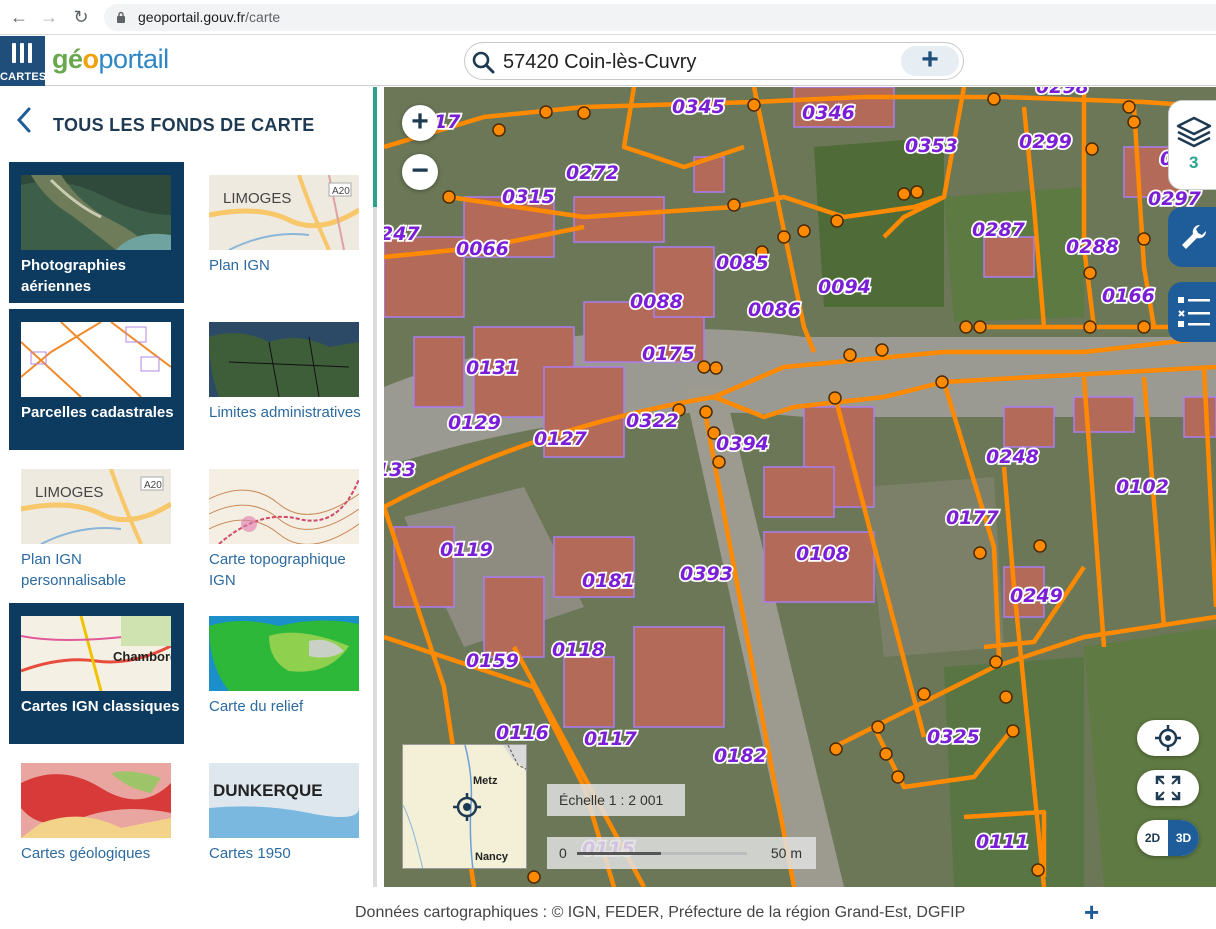 The height and width of the screenshot is (929, 1216). Describe the element at coordinates (375, 487) in the screenshot. I see `sidebar-scrollbar` at that location.